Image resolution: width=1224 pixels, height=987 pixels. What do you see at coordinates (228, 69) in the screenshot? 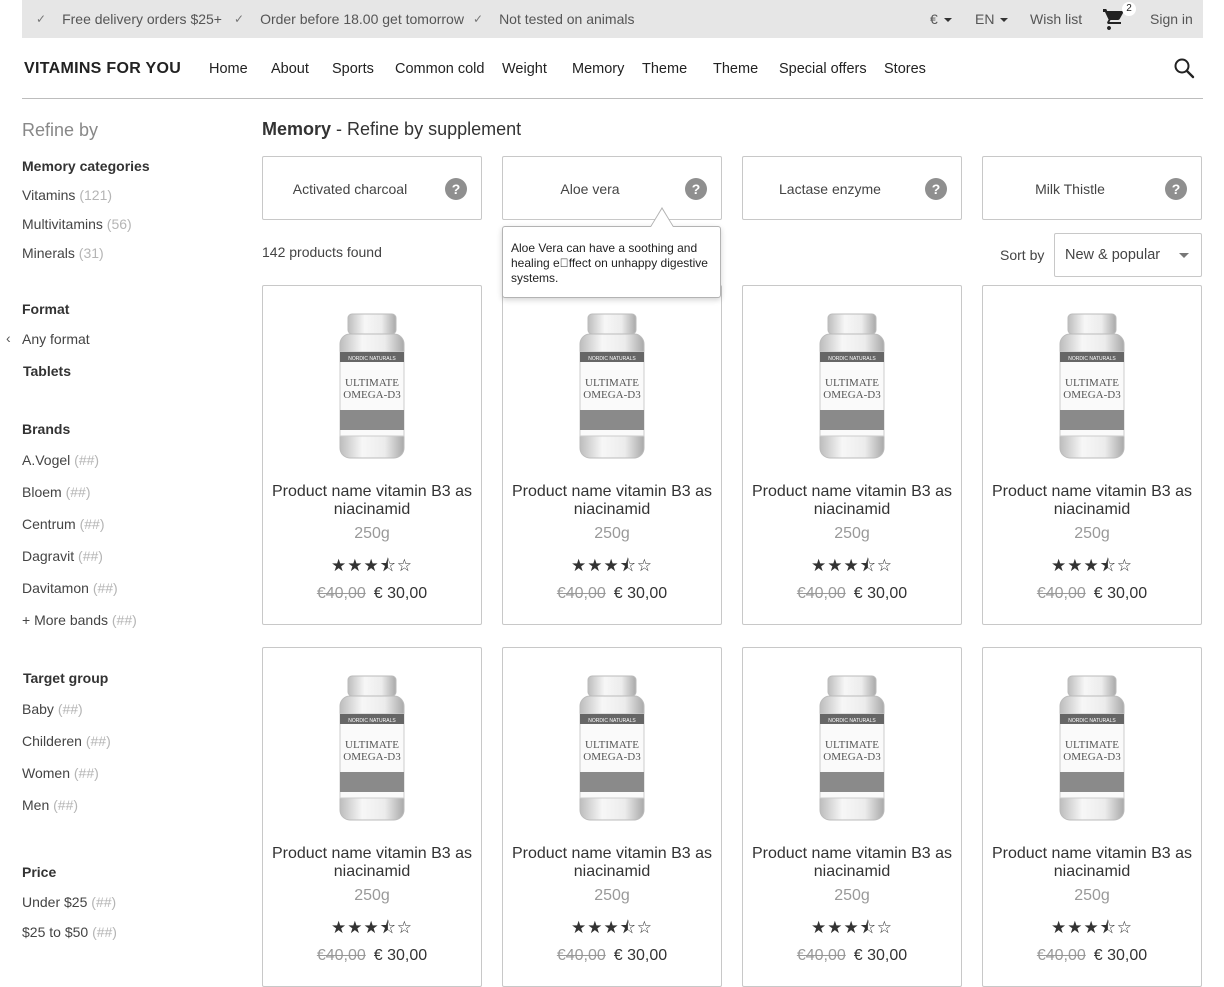
I see `nav-home: Home` at bounding box center [228, 69].